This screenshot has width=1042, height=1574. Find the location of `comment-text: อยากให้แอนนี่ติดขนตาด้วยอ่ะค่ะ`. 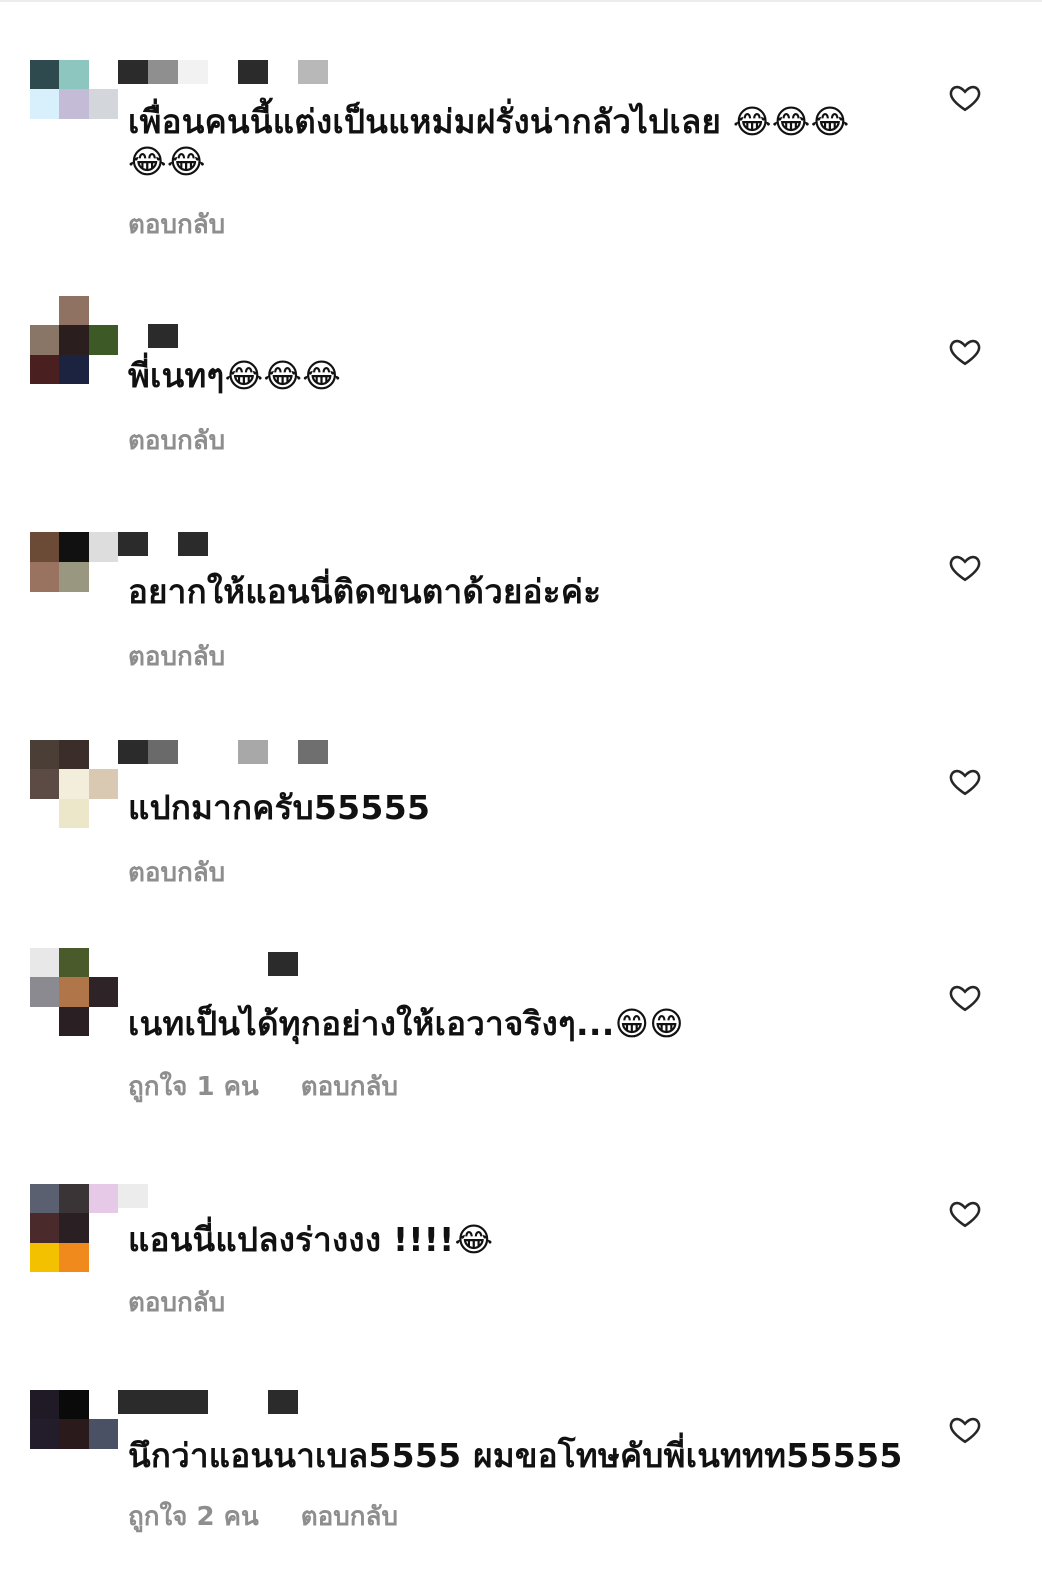

comment-text: อยากให้แอนนี่ติดขนตาด้วยอ่ะค่ะ is located at coordinates (365, 591).